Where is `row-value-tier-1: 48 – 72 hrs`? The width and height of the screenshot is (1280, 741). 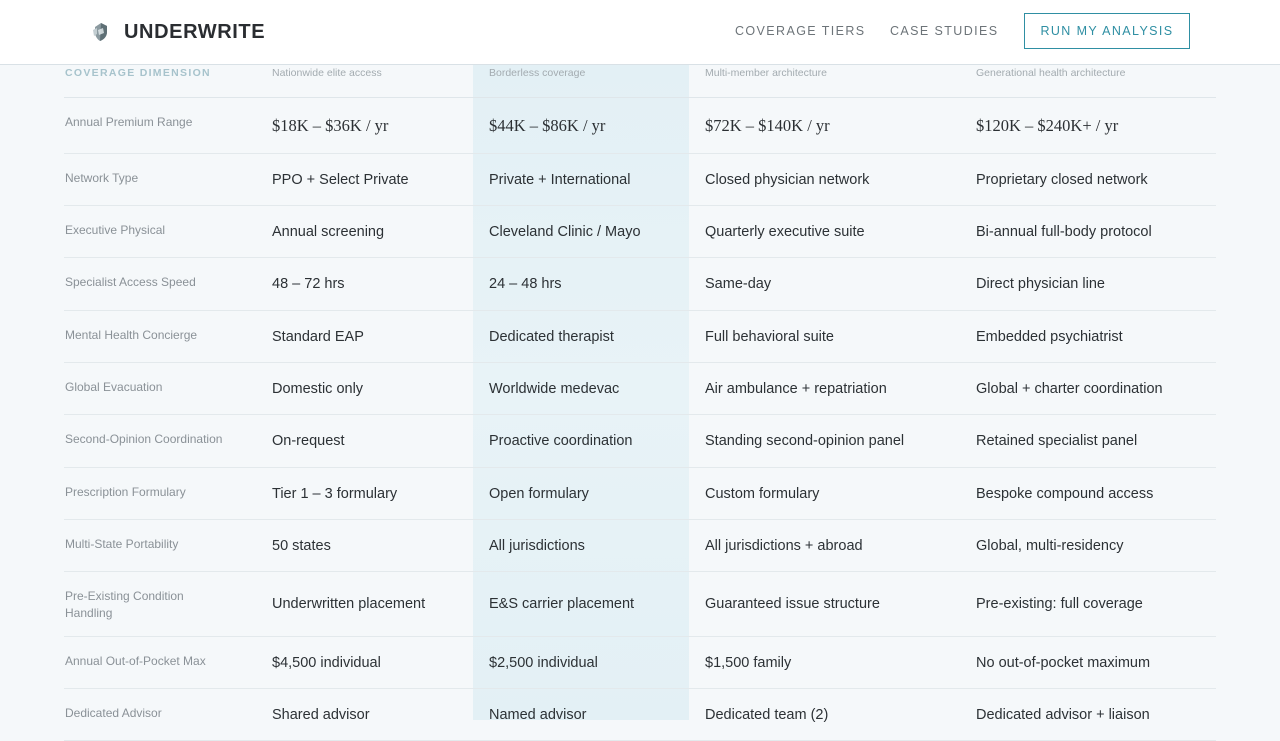 row-value-tier-1: 48 – 72 hrs is located at coordinates (308, 284).